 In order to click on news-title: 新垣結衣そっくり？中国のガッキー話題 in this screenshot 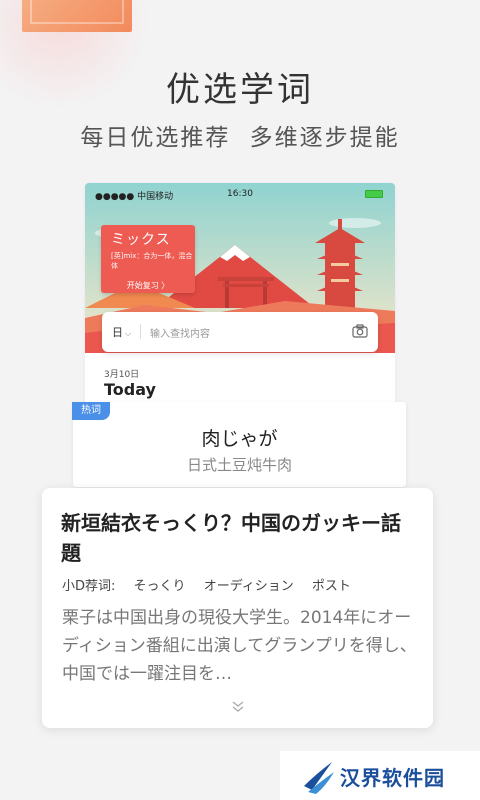, I will do `click(231, 538)`.